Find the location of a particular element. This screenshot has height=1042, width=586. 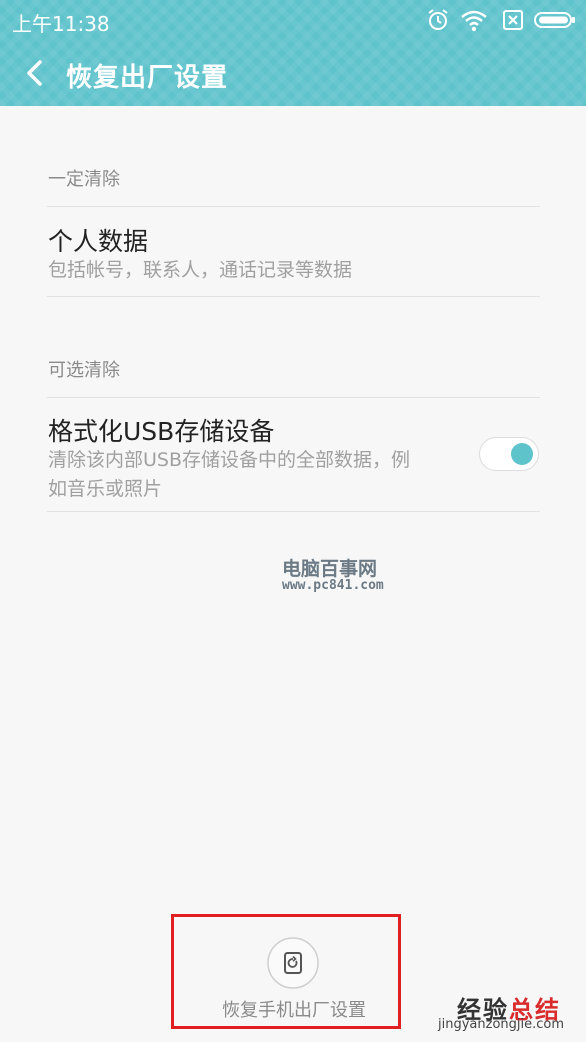

item-title: 格式化USB存储设备 is located at coordinates (161, 431).